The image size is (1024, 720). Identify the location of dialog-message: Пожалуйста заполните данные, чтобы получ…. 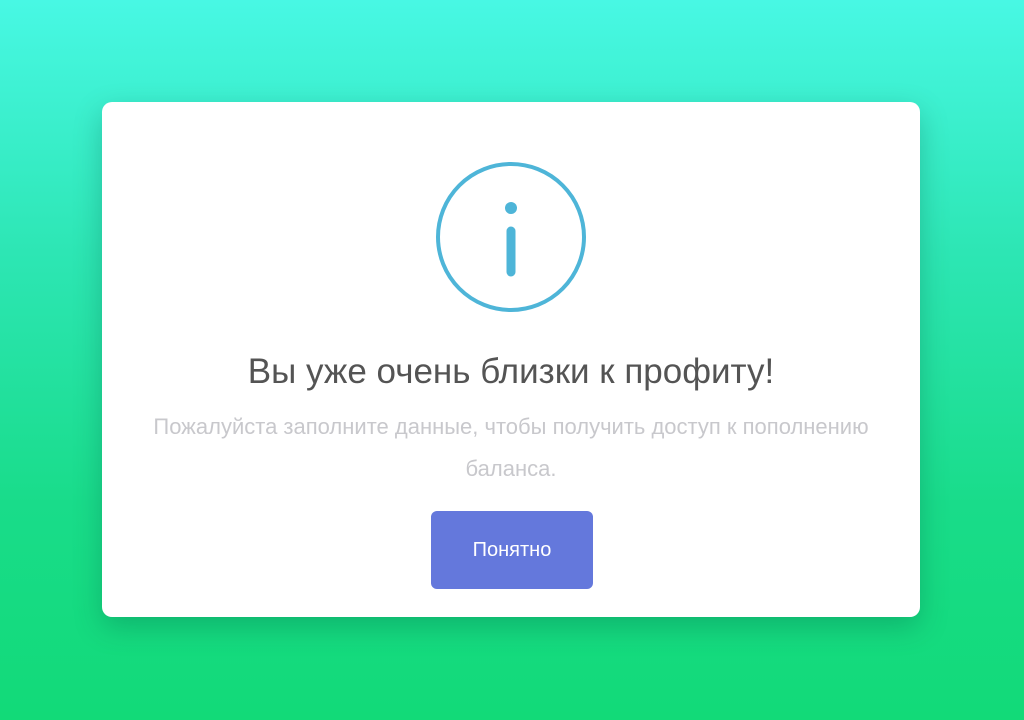
(511, 447).